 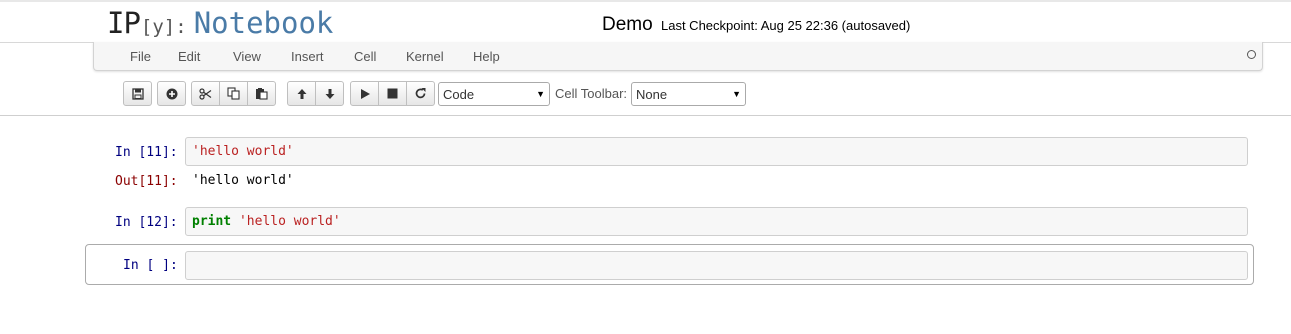 What do you see at coordinates (678, 56) in the screenshot?
I see `menubar: File Edit View Insert Cell Kernel Help` at bounding box center [678, 56].